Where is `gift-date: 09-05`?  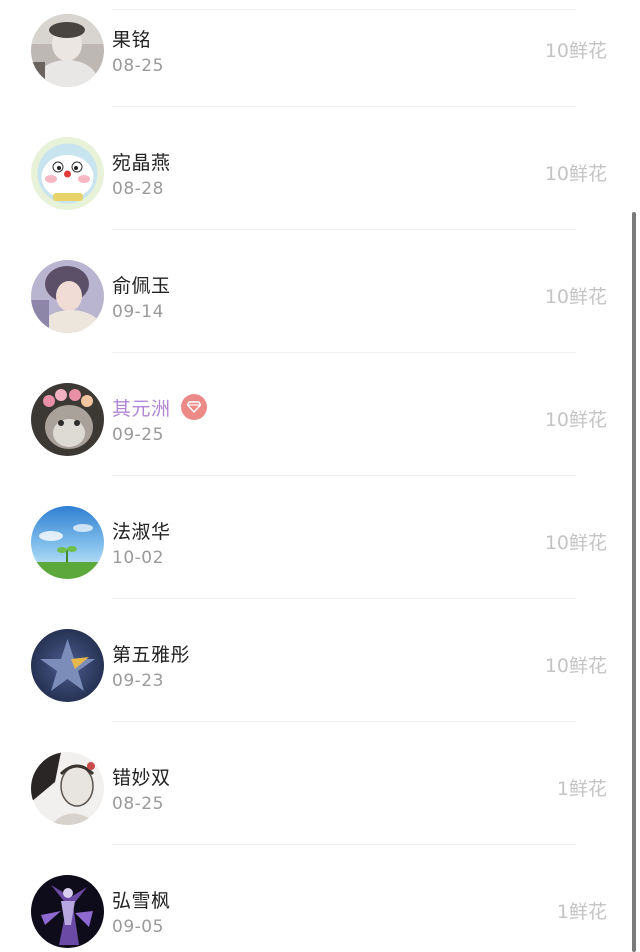
gift-date: 09-05 is located at coordinates (138, 927).